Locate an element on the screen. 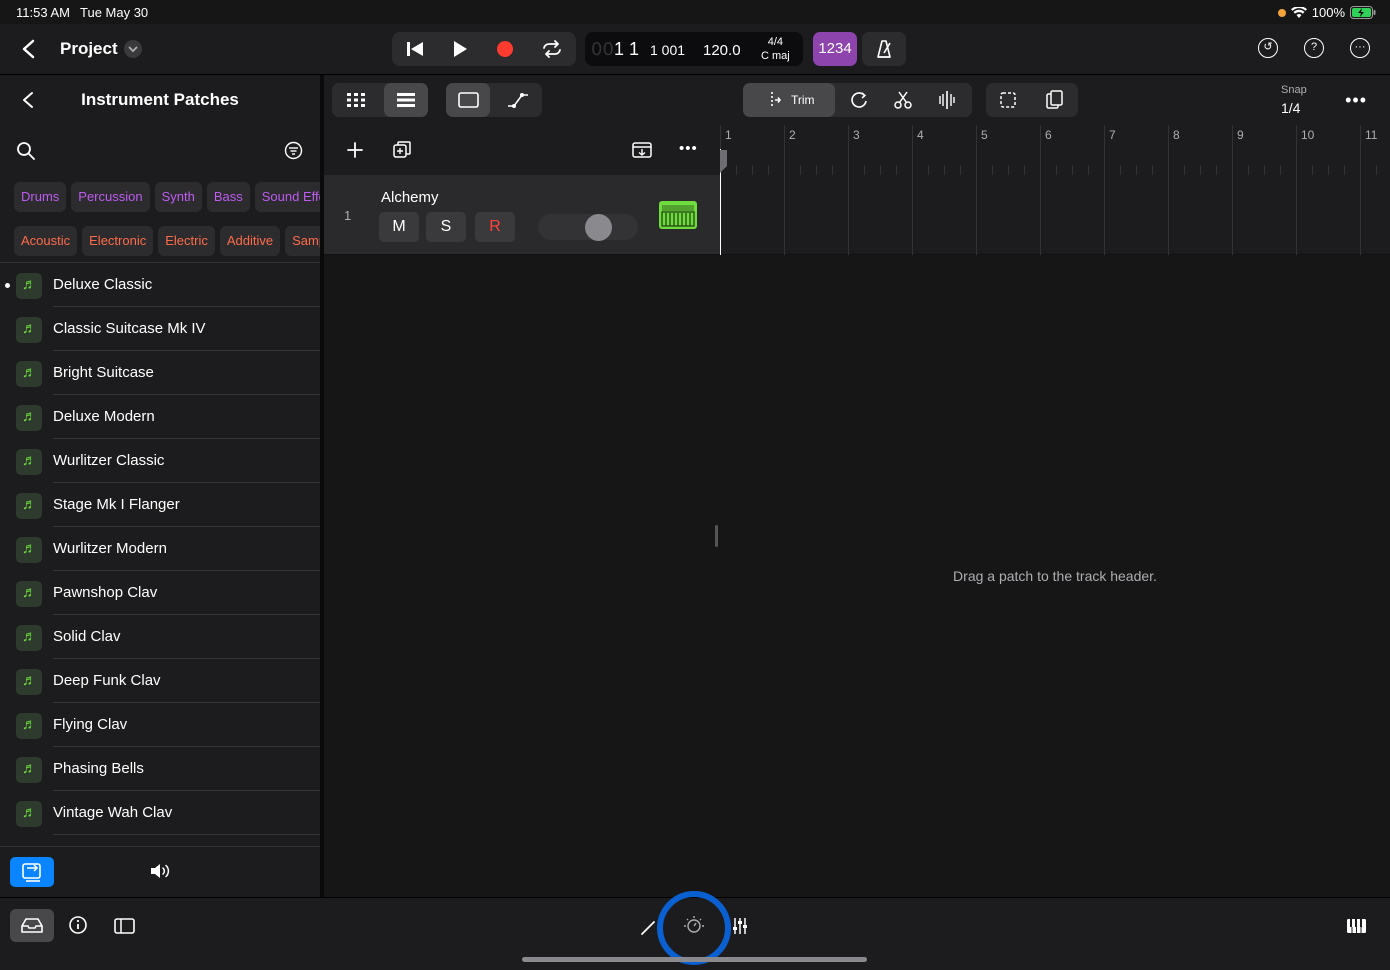  back-icon is located at coordinates (29, 49).